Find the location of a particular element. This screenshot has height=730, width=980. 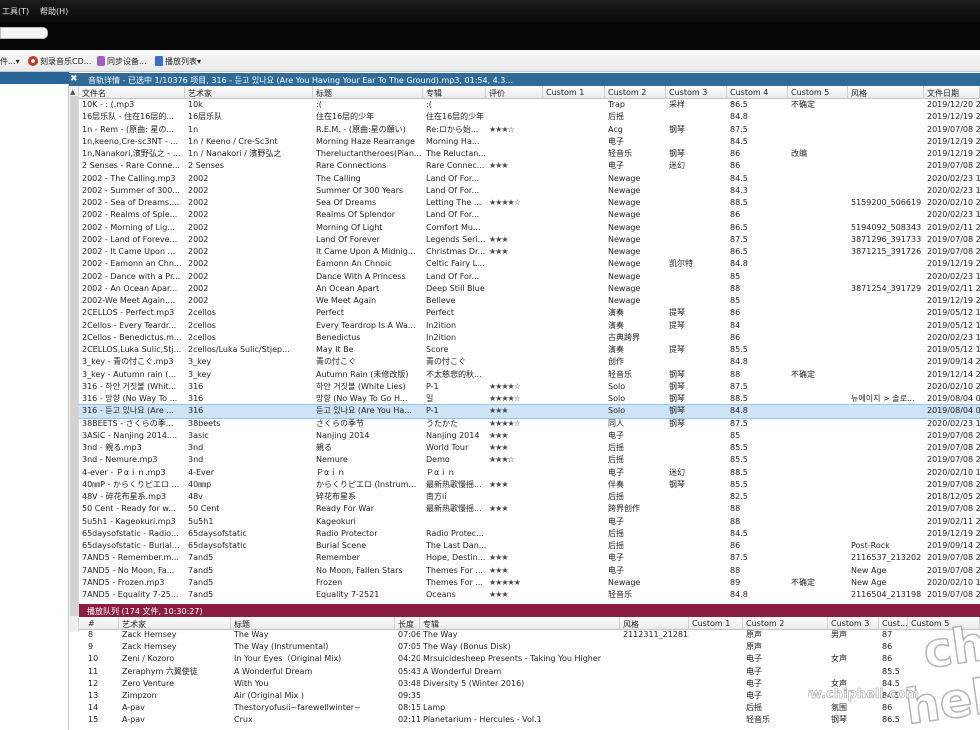

tree-pane is located at coordinates (34, 401).